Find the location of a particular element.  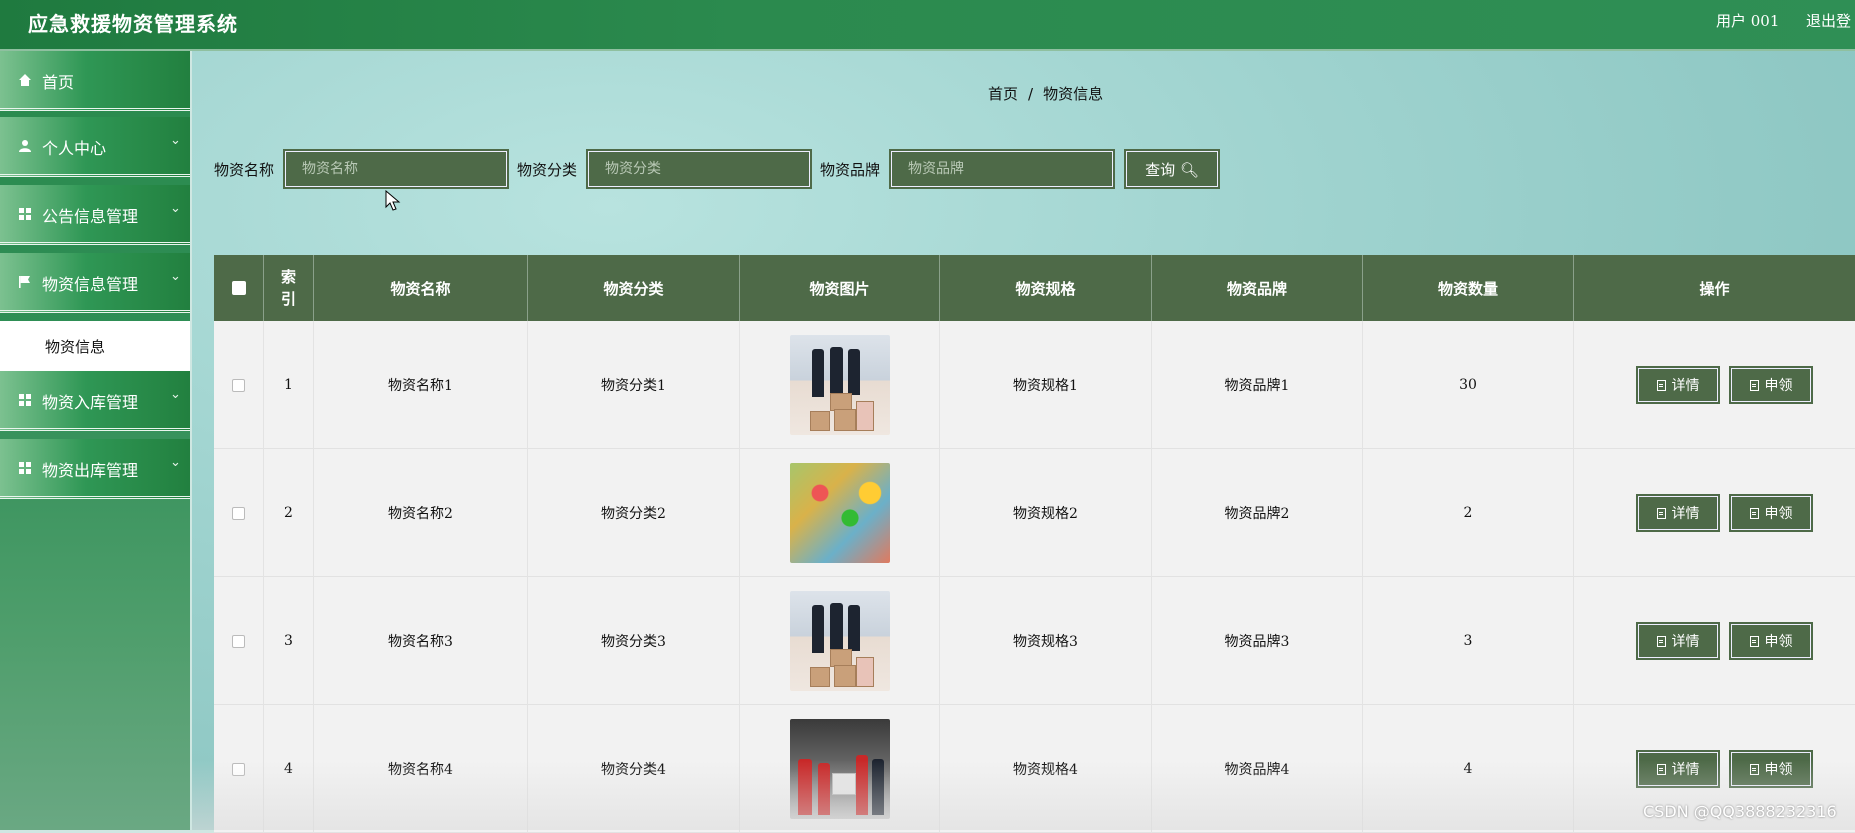

cell-name: 物资名称2 is located at coordinates (421, 513).